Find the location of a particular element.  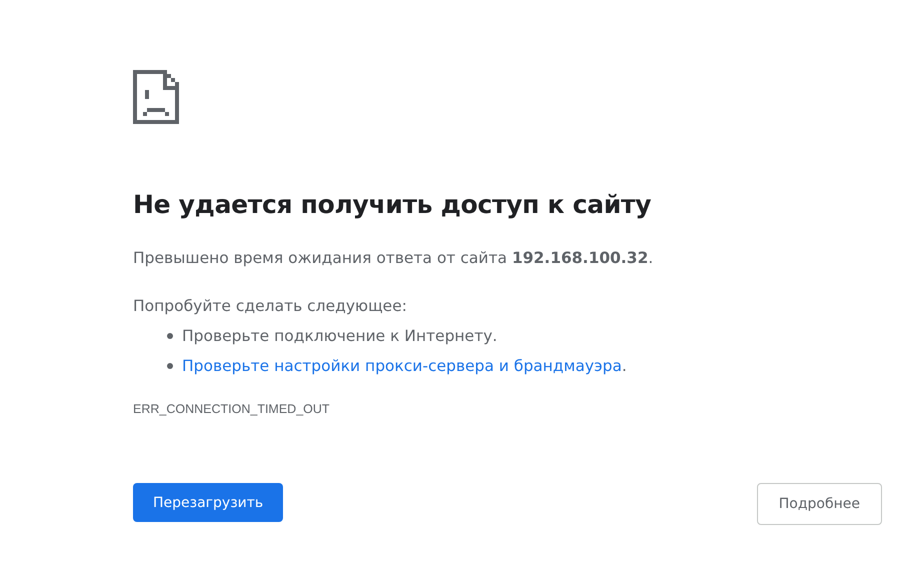

suggestions-title: Попробуйте сделать следующее: is located at coordinates (270, 306).